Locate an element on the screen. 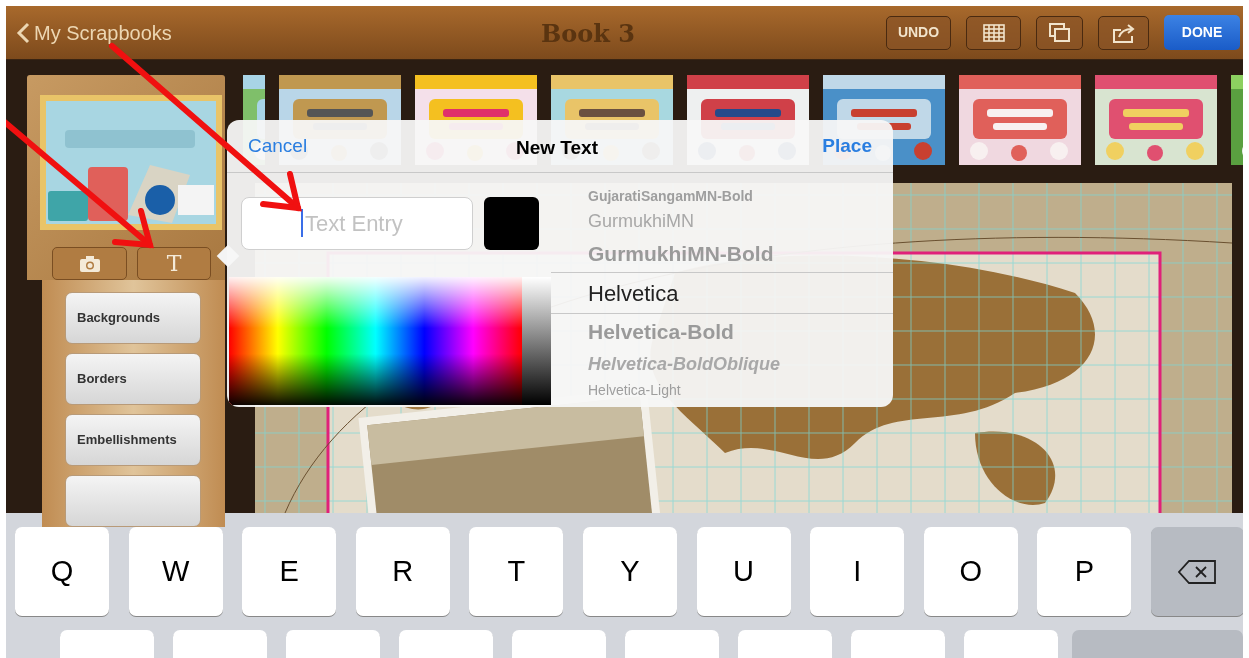 The width and height of the screenshot is (1249, 658). color-swatch is located at coordinates (511, 223).